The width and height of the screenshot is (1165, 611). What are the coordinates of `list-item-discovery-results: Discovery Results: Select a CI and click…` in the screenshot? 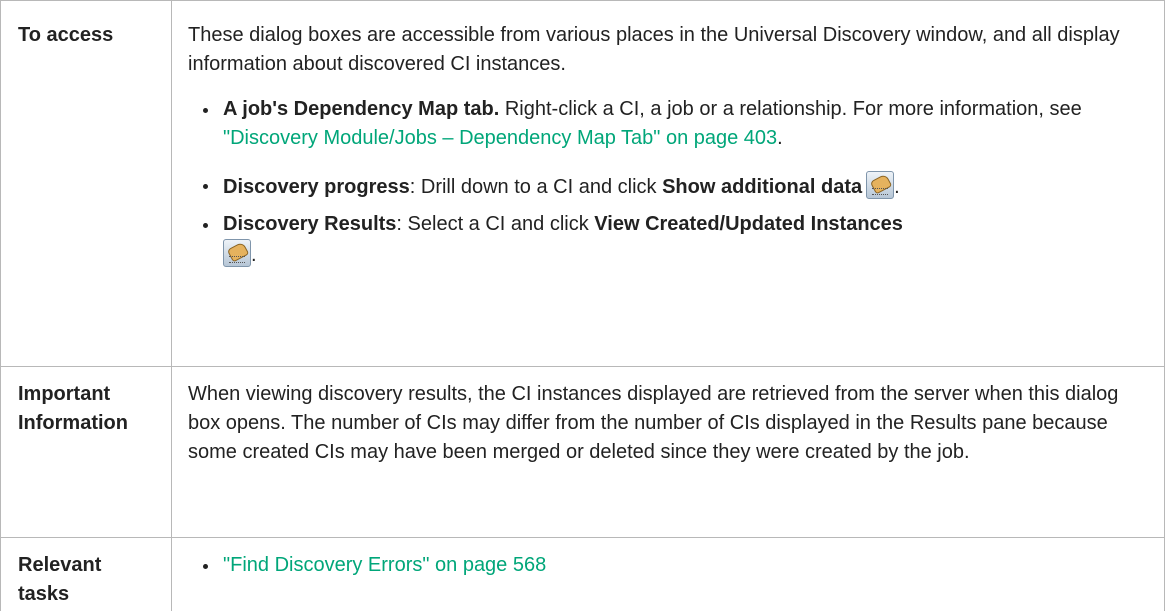 It's located at (665, 240).